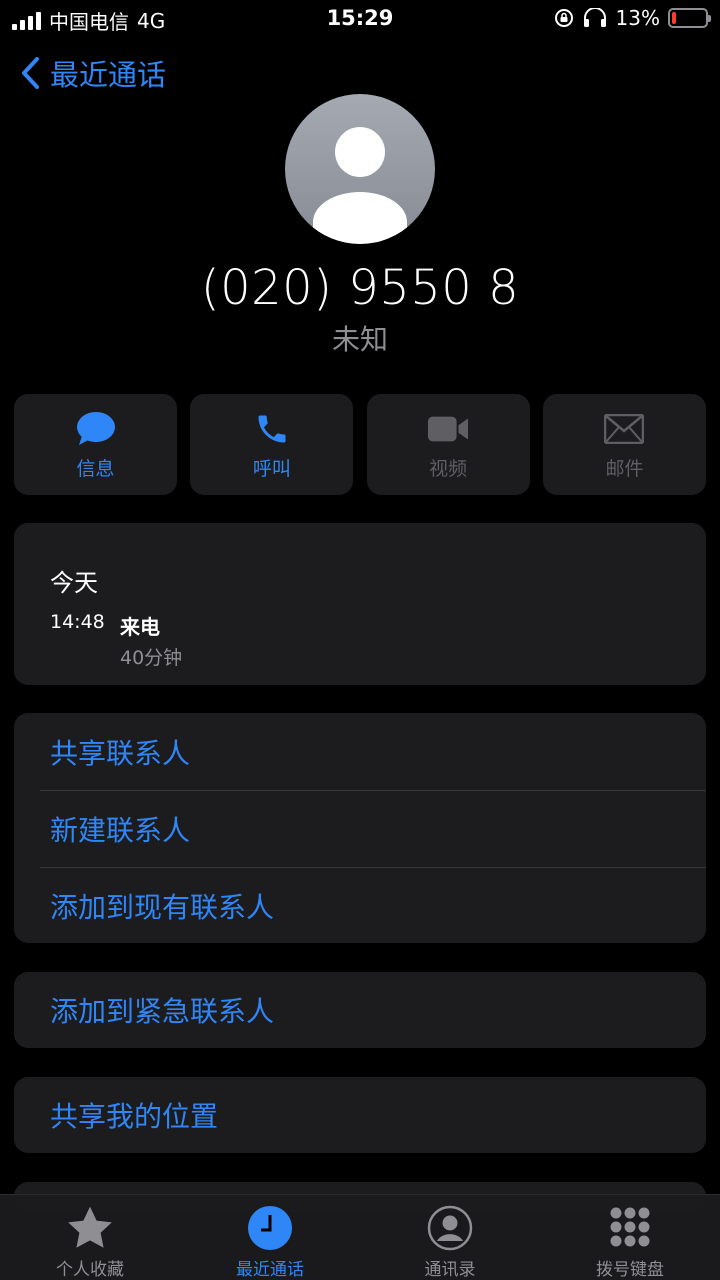  Describe the element at coordinates (359, 339) in the screenshot. I see `phone-label: 未知` at that location.